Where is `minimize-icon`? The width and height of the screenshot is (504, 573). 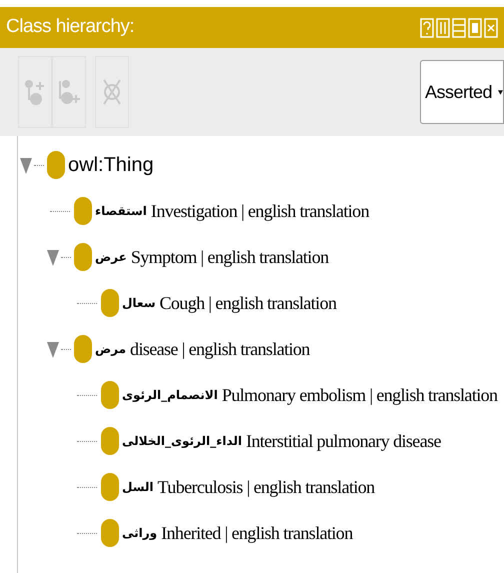
minimize-icon is located at coordinates (459, 28).